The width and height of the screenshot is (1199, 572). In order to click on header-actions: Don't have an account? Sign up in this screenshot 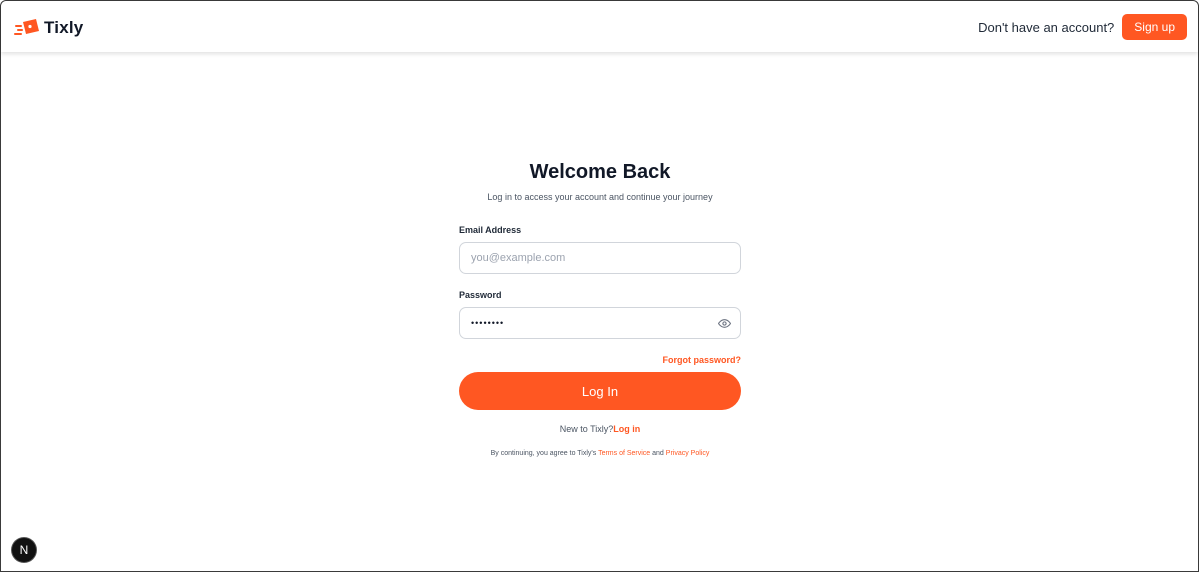, I will do `click(1082, 27)`.